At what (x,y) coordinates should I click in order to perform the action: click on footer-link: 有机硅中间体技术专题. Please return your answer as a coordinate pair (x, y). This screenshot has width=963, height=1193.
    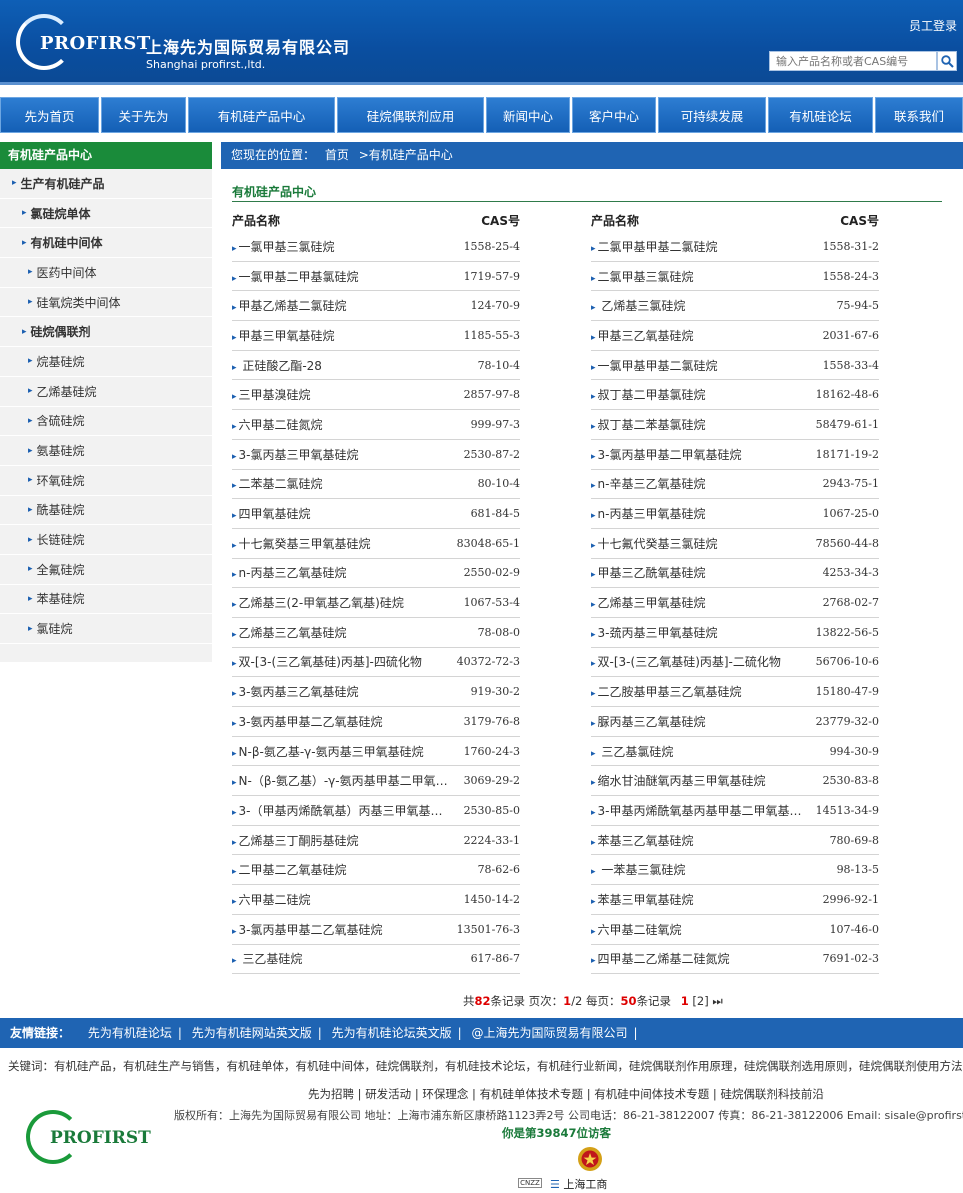
    Looking at the image, I should click on (651, 1094).